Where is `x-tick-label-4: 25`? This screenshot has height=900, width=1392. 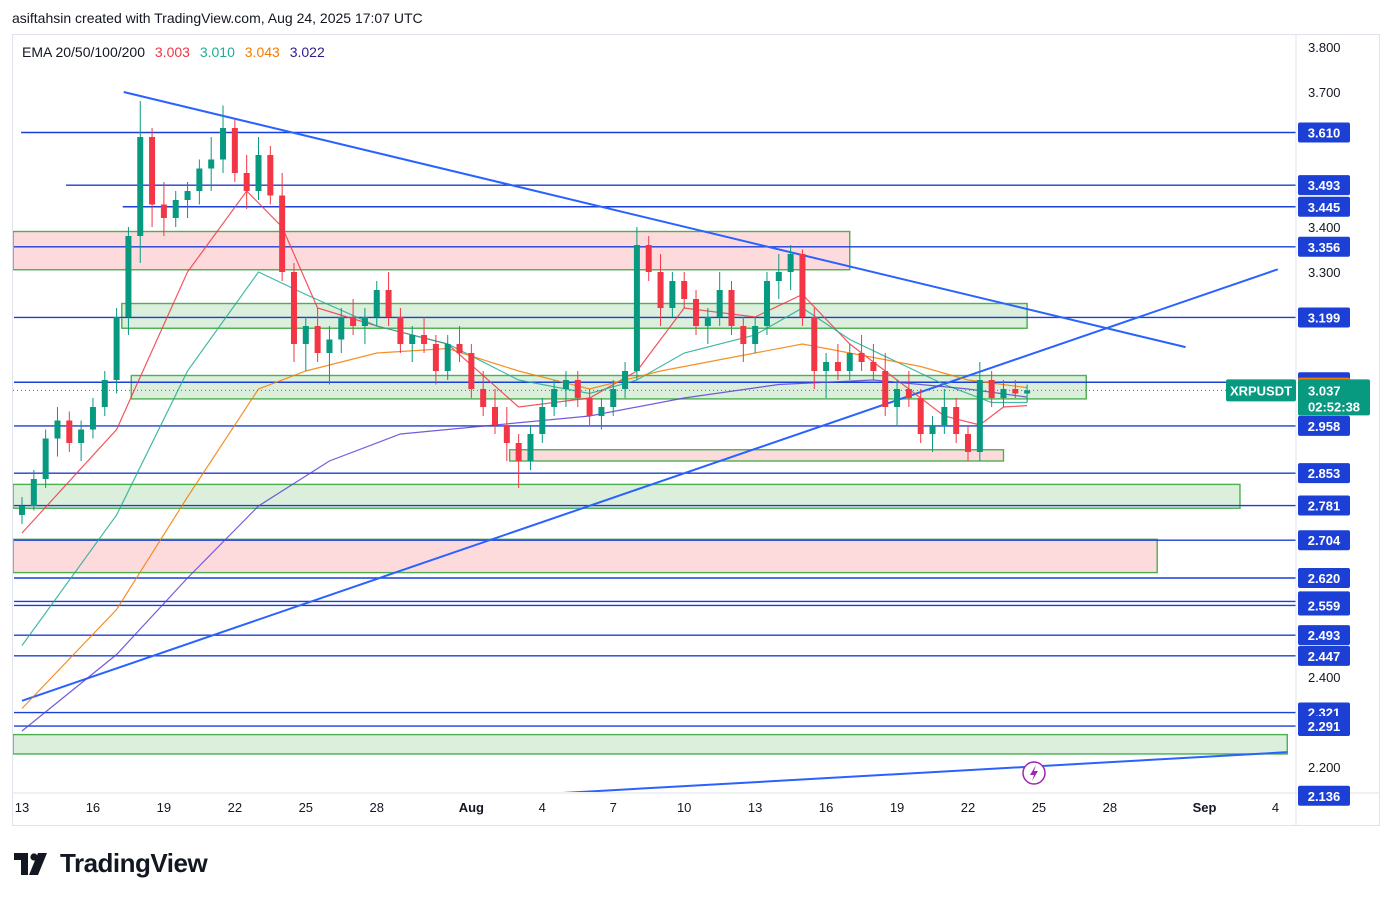 x-tick-label-4: 25 is located at coordinates (306, 807).